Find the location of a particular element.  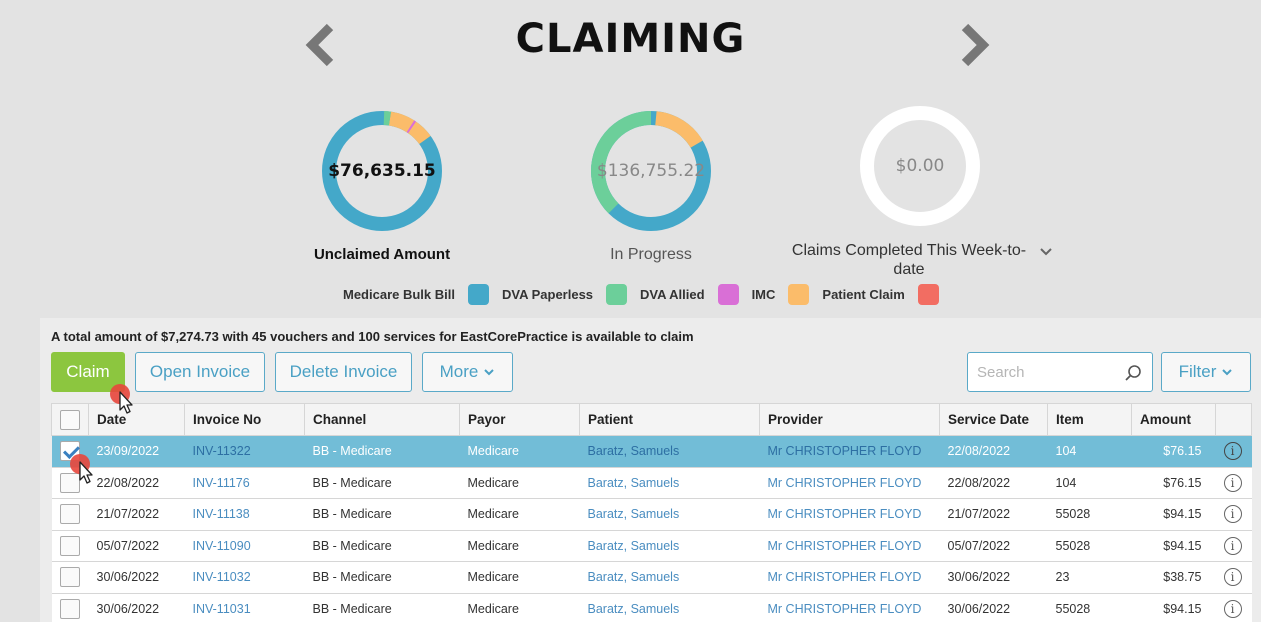

column-header-service-date: Service Date is located at coordinates (993, 419).